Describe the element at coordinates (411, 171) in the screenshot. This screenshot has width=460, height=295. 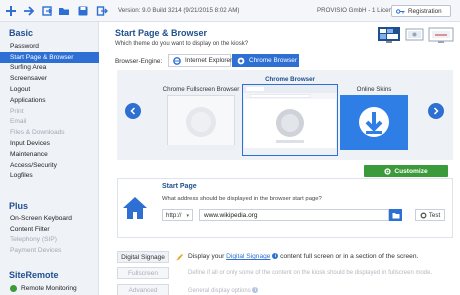
I see `customize-label: Customize` at that location.